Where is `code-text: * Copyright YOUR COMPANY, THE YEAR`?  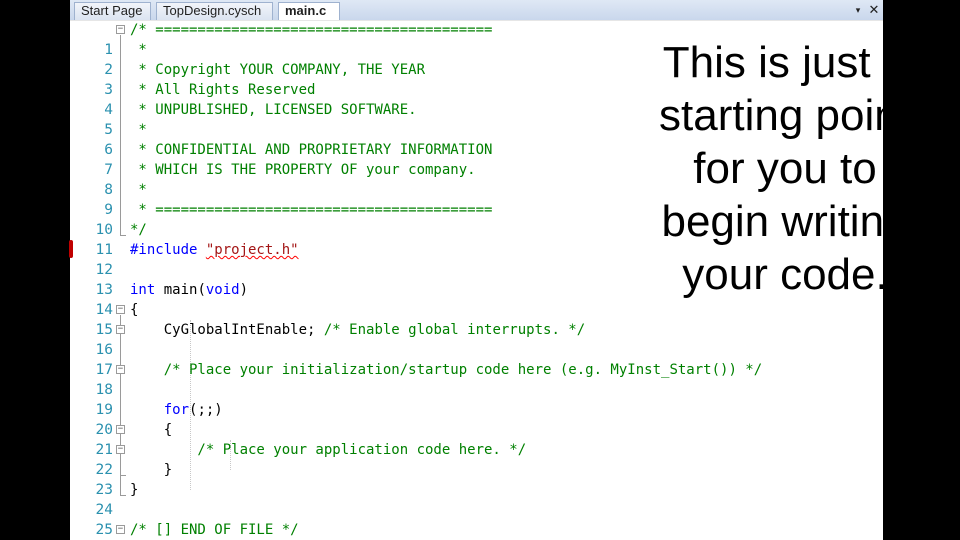 code-text: * Copyright YOUR COMPANY, THE YEAR is located at coordinates (278, 70).